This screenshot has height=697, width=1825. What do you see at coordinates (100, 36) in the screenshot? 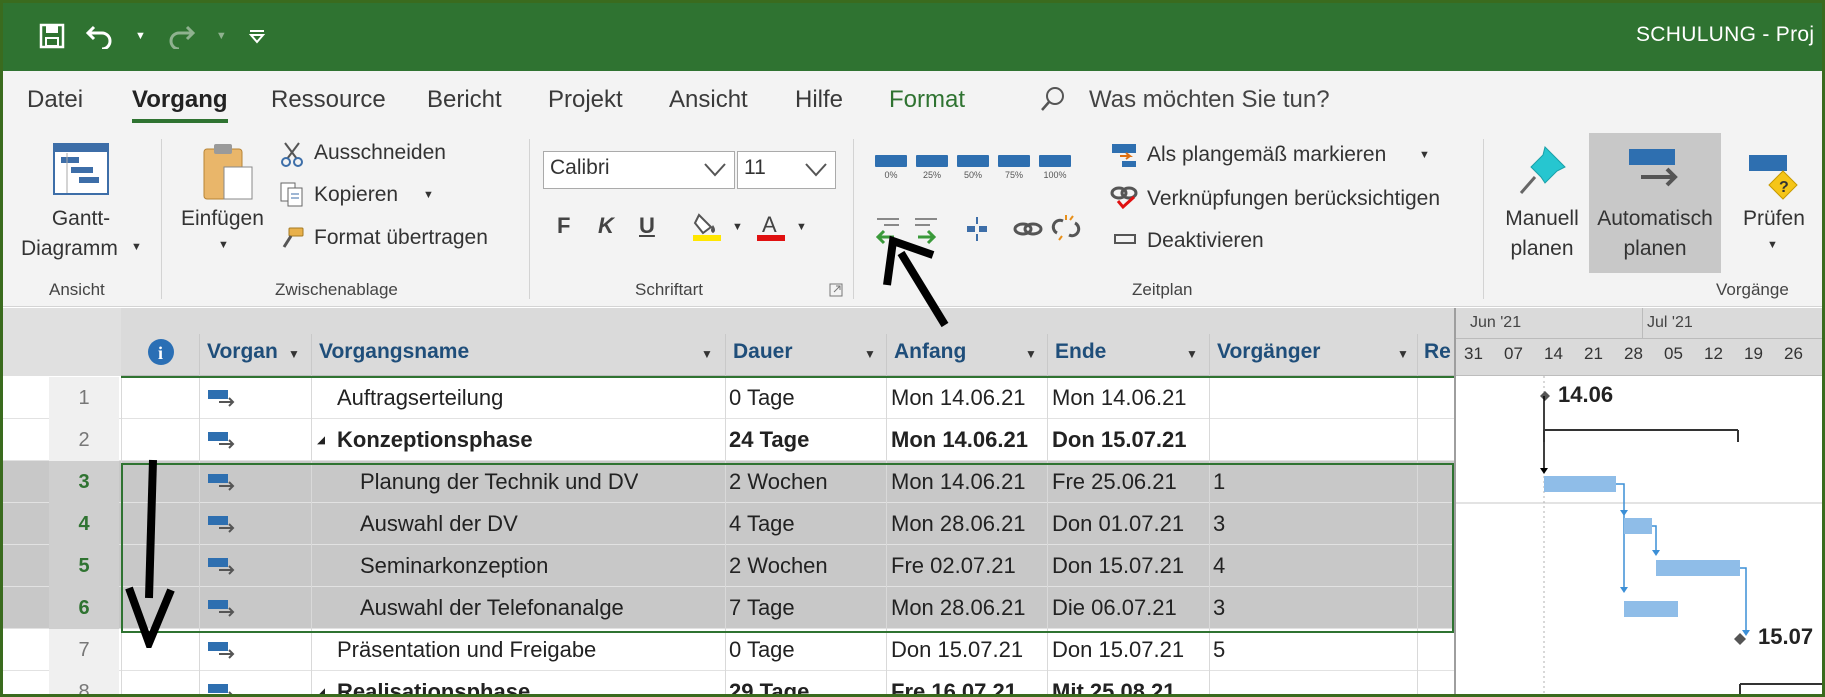
I see `undo-icon` at bounding box center [100, 36].